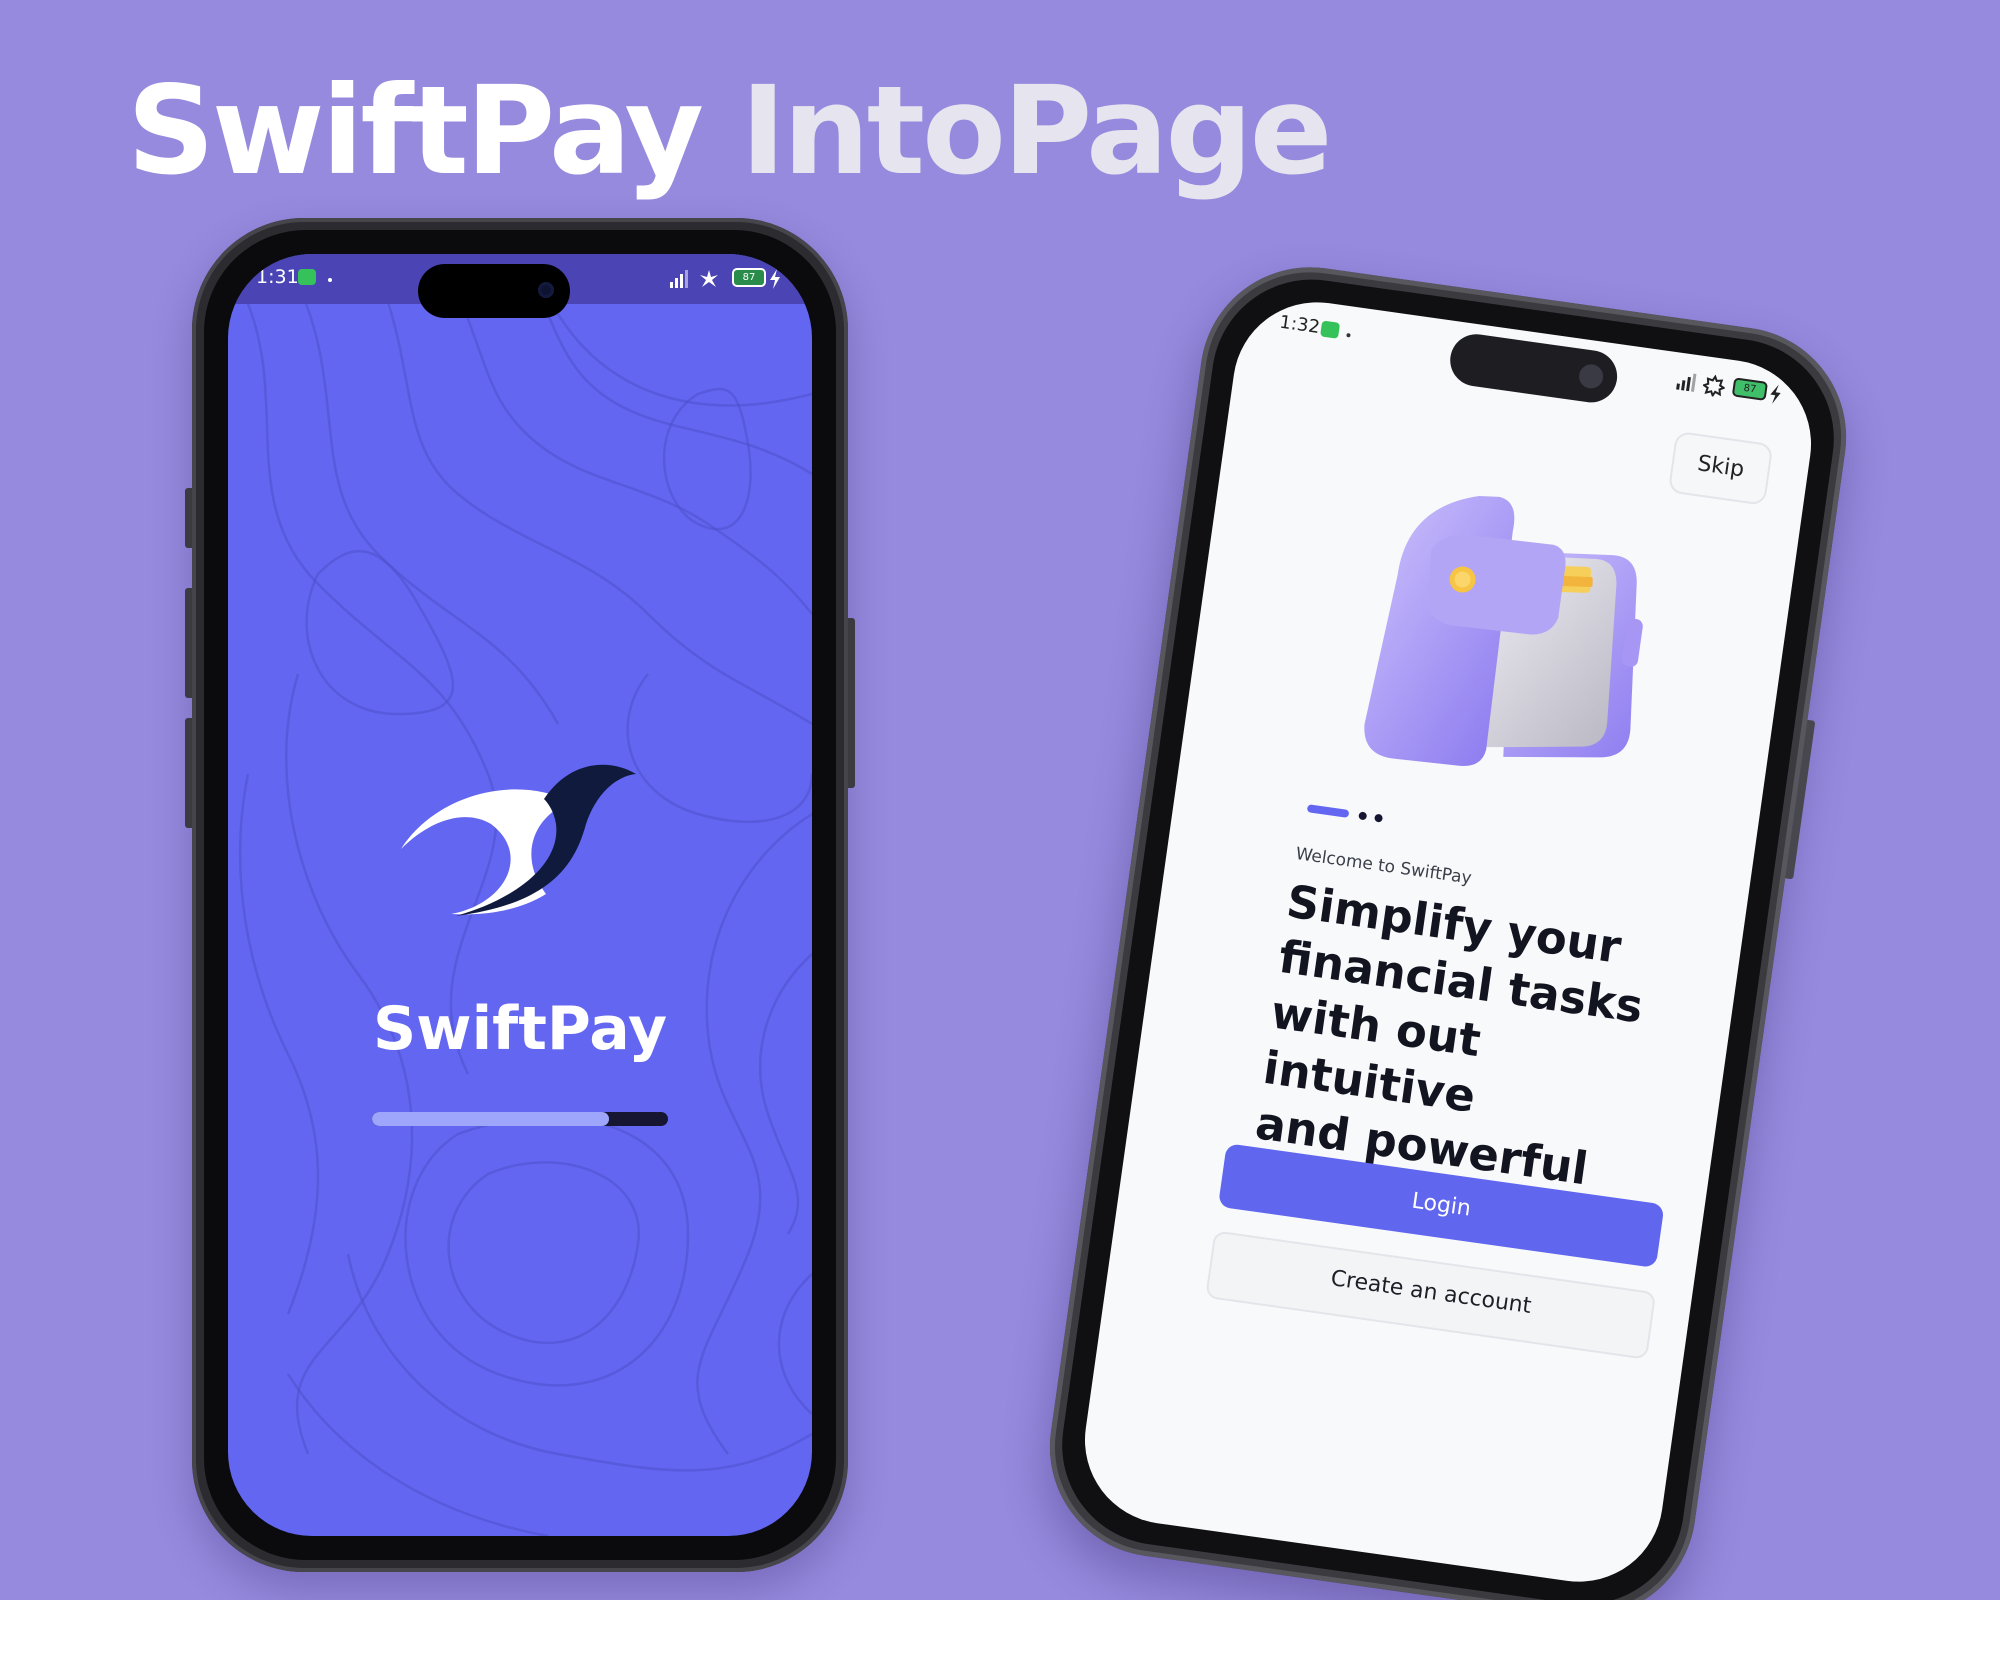 This screenshot has height=1664, width=2000. I want to click on loading-progress-fill, so click(490, 1119).